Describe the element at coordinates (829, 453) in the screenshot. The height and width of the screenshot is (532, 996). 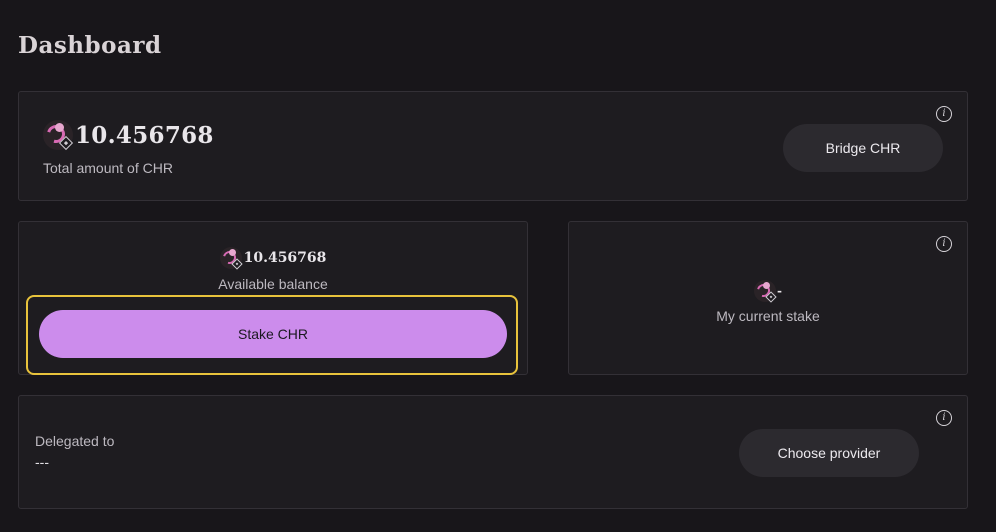
I see `choose-provider-button: Choose provider` at that location.